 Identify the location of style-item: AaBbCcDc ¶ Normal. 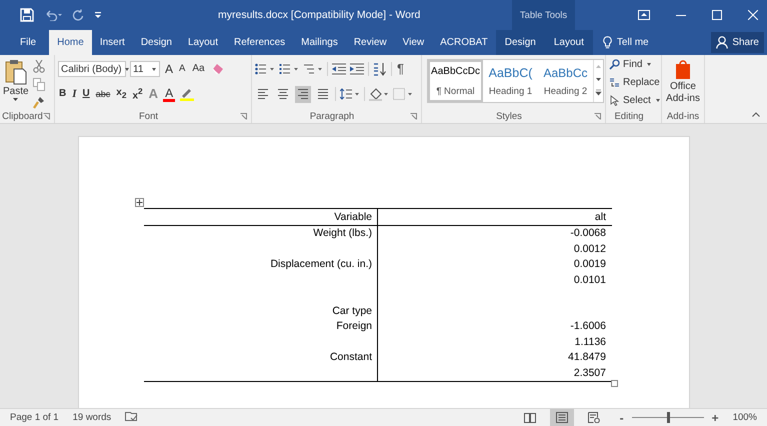
(455, 81).